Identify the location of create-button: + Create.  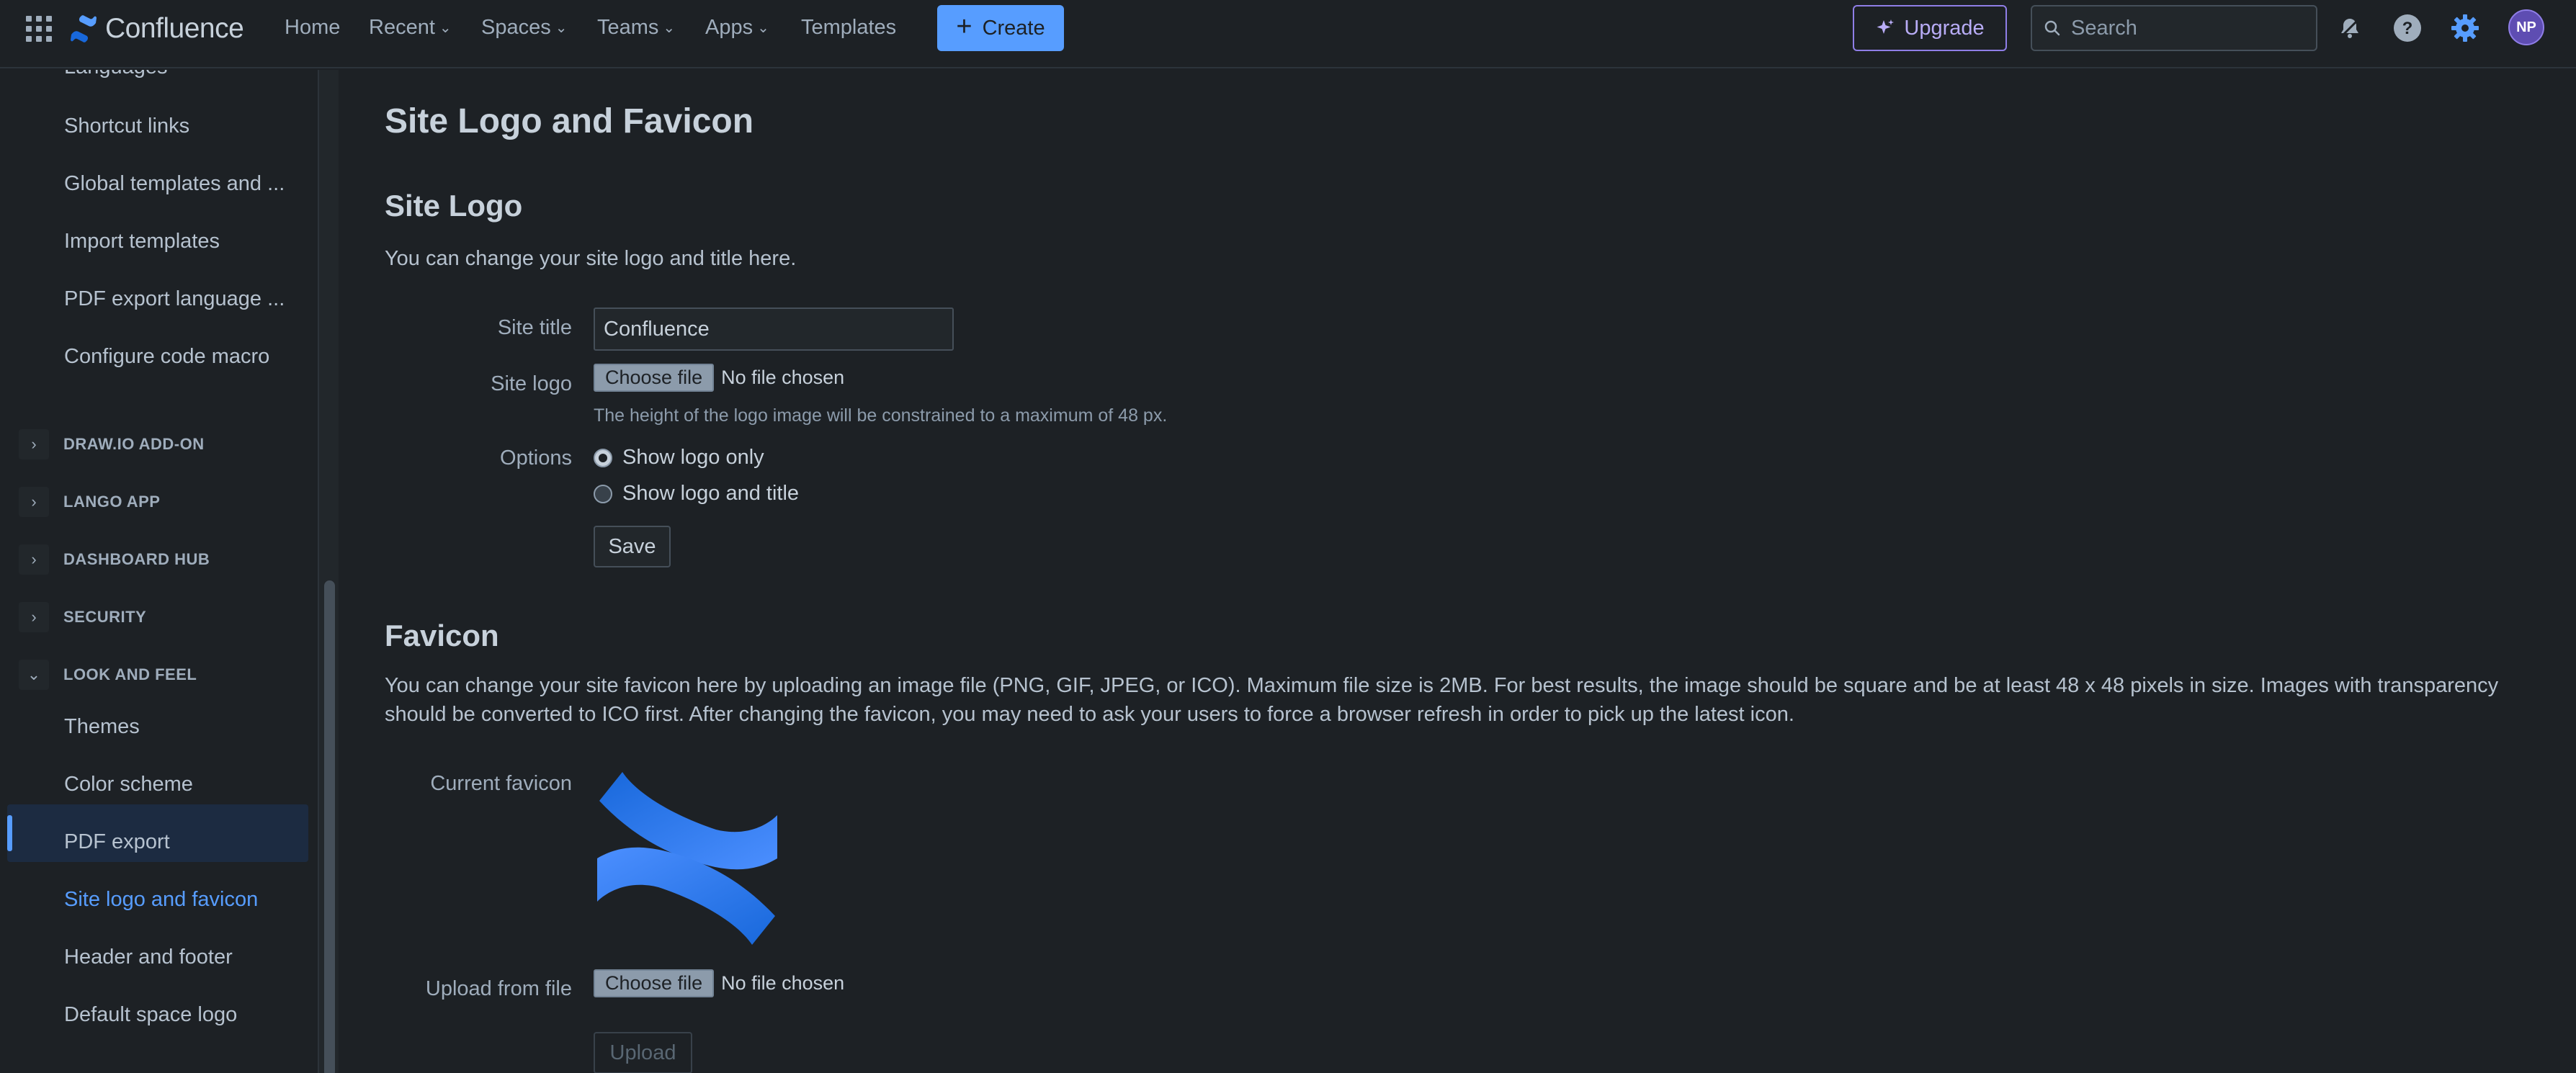
(1000, 28).